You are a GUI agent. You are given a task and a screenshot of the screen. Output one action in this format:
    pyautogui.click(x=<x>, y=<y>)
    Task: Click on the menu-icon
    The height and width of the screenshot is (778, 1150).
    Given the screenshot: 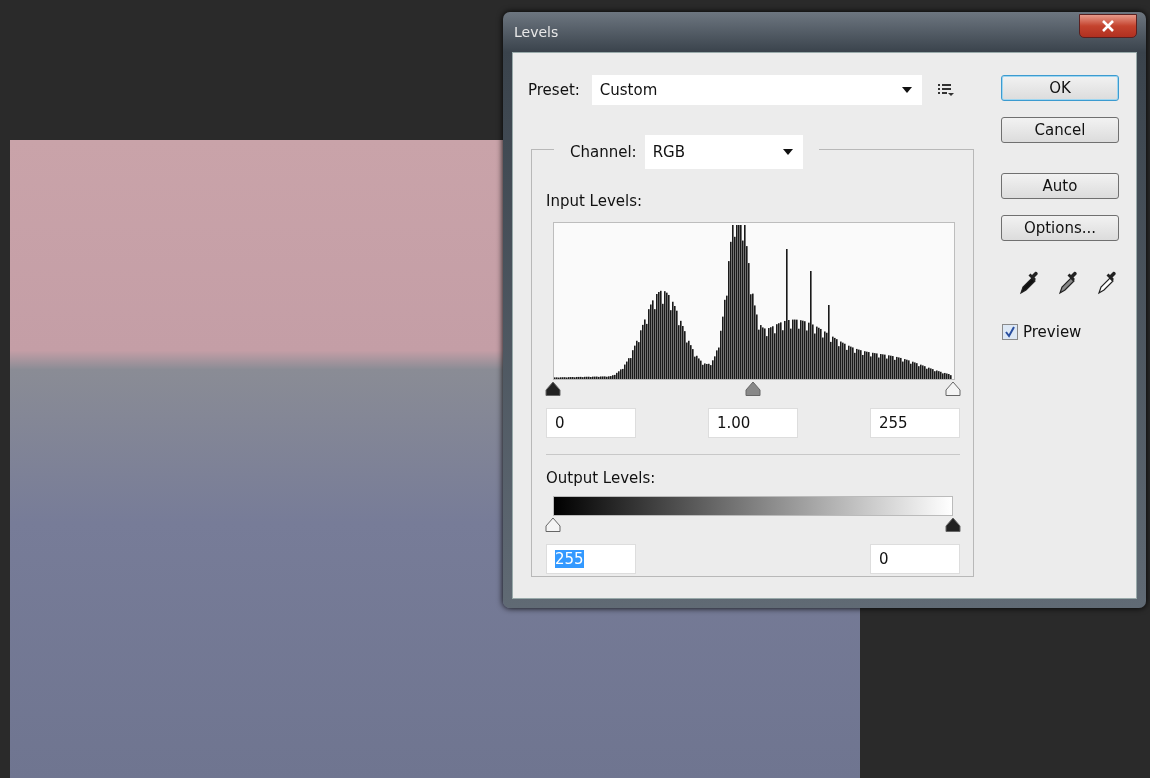 What is the action you would take?
    pyautogui.click(x=945, y=90)
    